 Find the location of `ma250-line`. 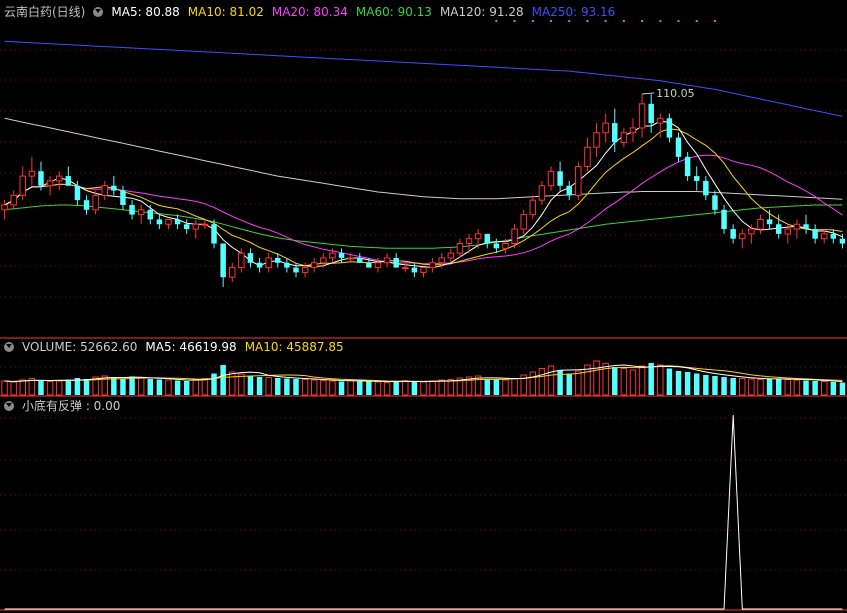

ma250-line is located at coordinates (423, 78).